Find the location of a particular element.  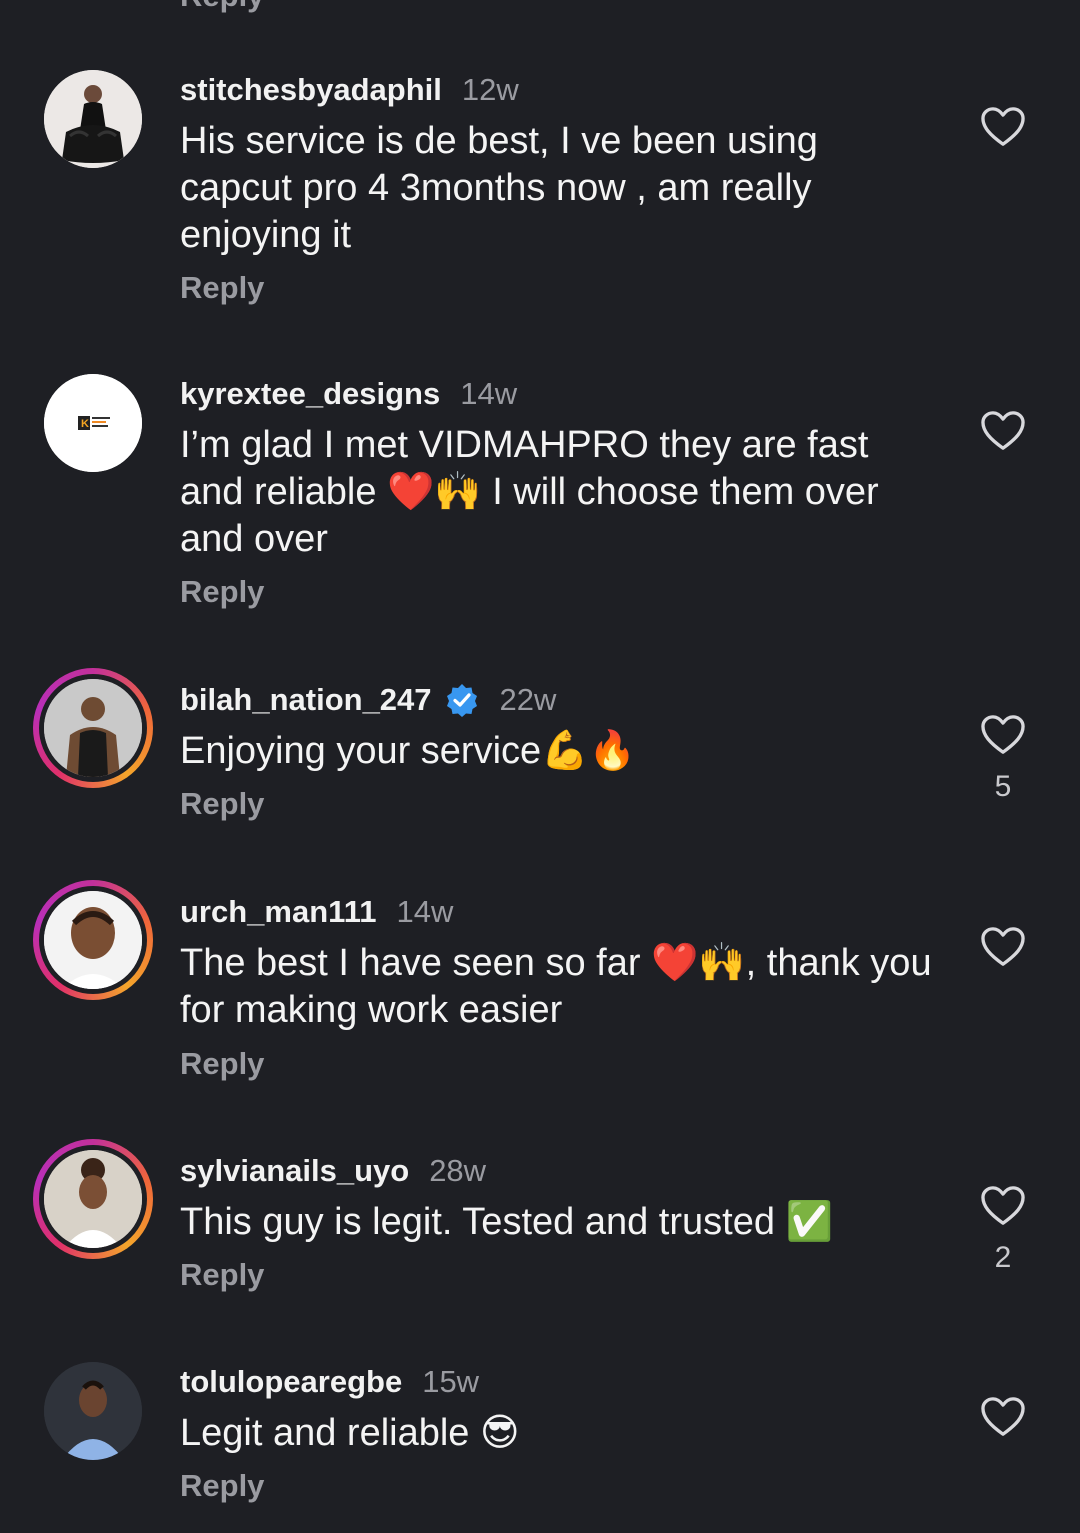

comment-header: kyrextee_designs 14w is located at coordinates (348, 394).